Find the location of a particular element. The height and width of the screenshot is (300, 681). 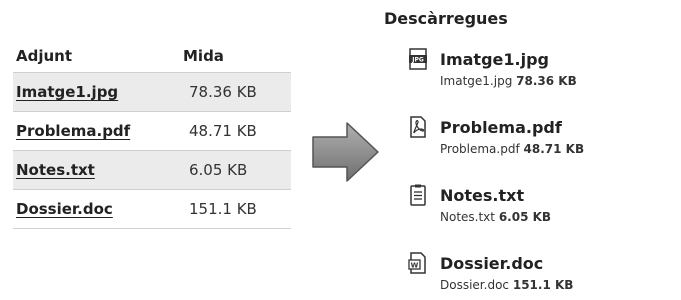

table-row: Dossier.doc 151.1 KB is located at coordinates (152, 209).